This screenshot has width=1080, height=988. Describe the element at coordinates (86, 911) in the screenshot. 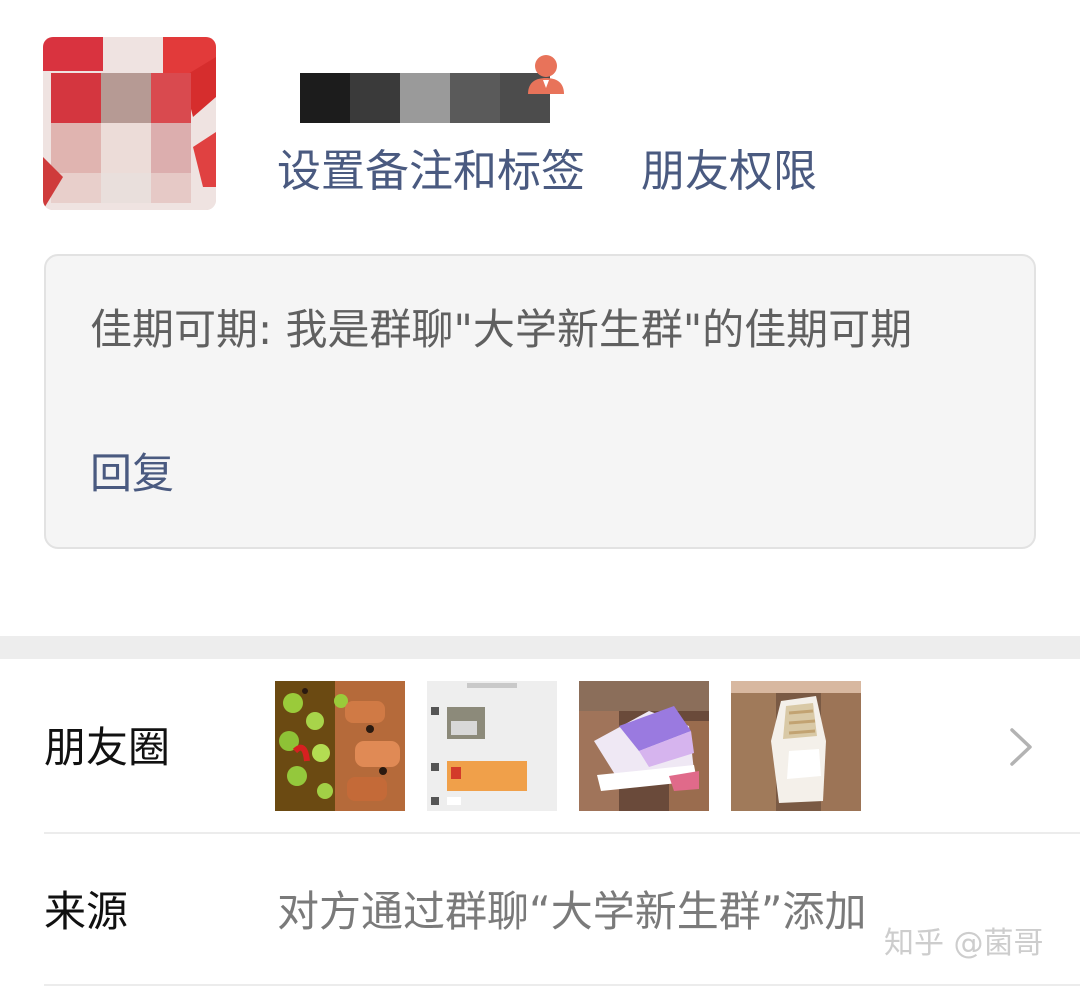

I see `source-label: 来源` at that location.